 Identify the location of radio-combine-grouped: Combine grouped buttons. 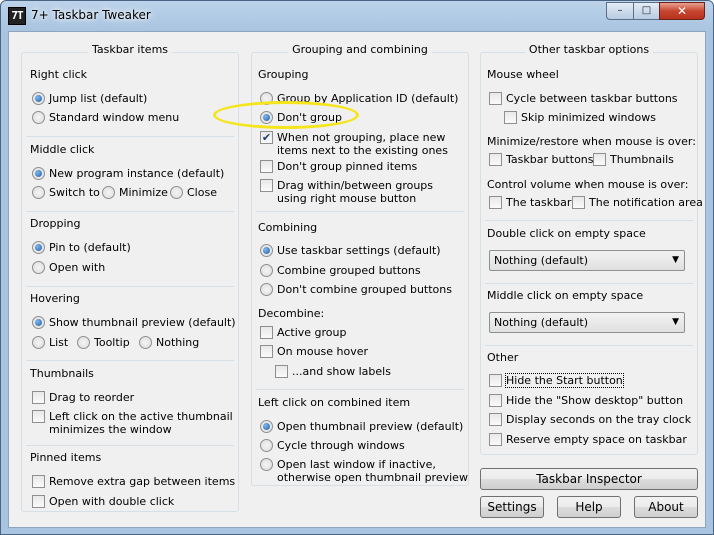
(340, 270).